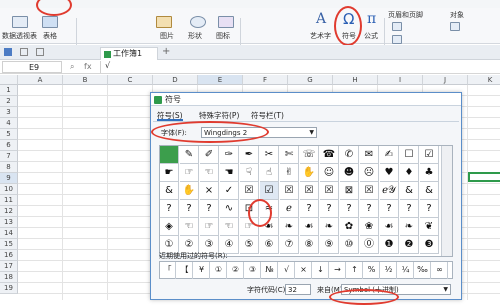 The width and height of the screenshot is (500, 305). What do you see at coordinates (289, 209) in the screenshot?
I see `symbol-cell: ℯ` at bounding box center [289, 209].